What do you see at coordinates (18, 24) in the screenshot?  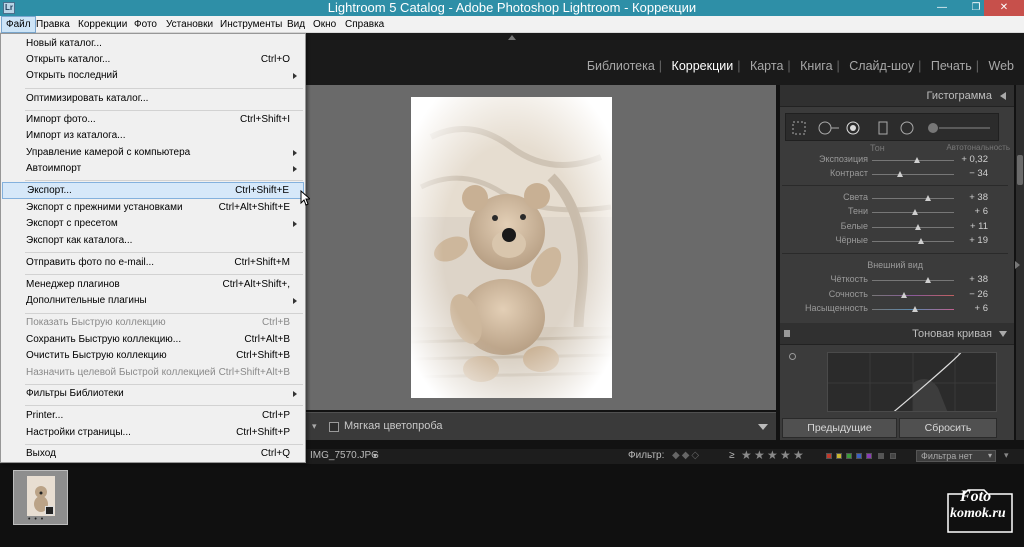 I see `menu-file: Файл` at bounding box center [18, 24].